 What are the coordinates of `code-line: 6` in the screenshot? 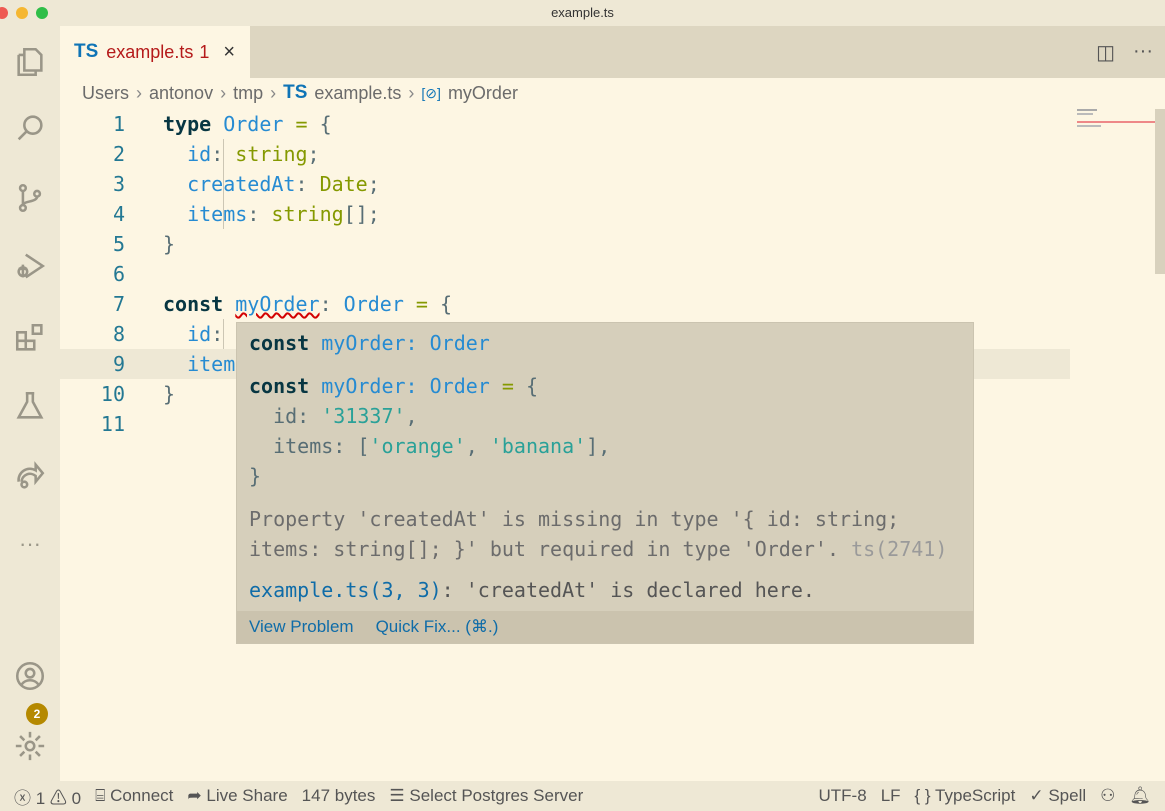 It's located at (565, 274).